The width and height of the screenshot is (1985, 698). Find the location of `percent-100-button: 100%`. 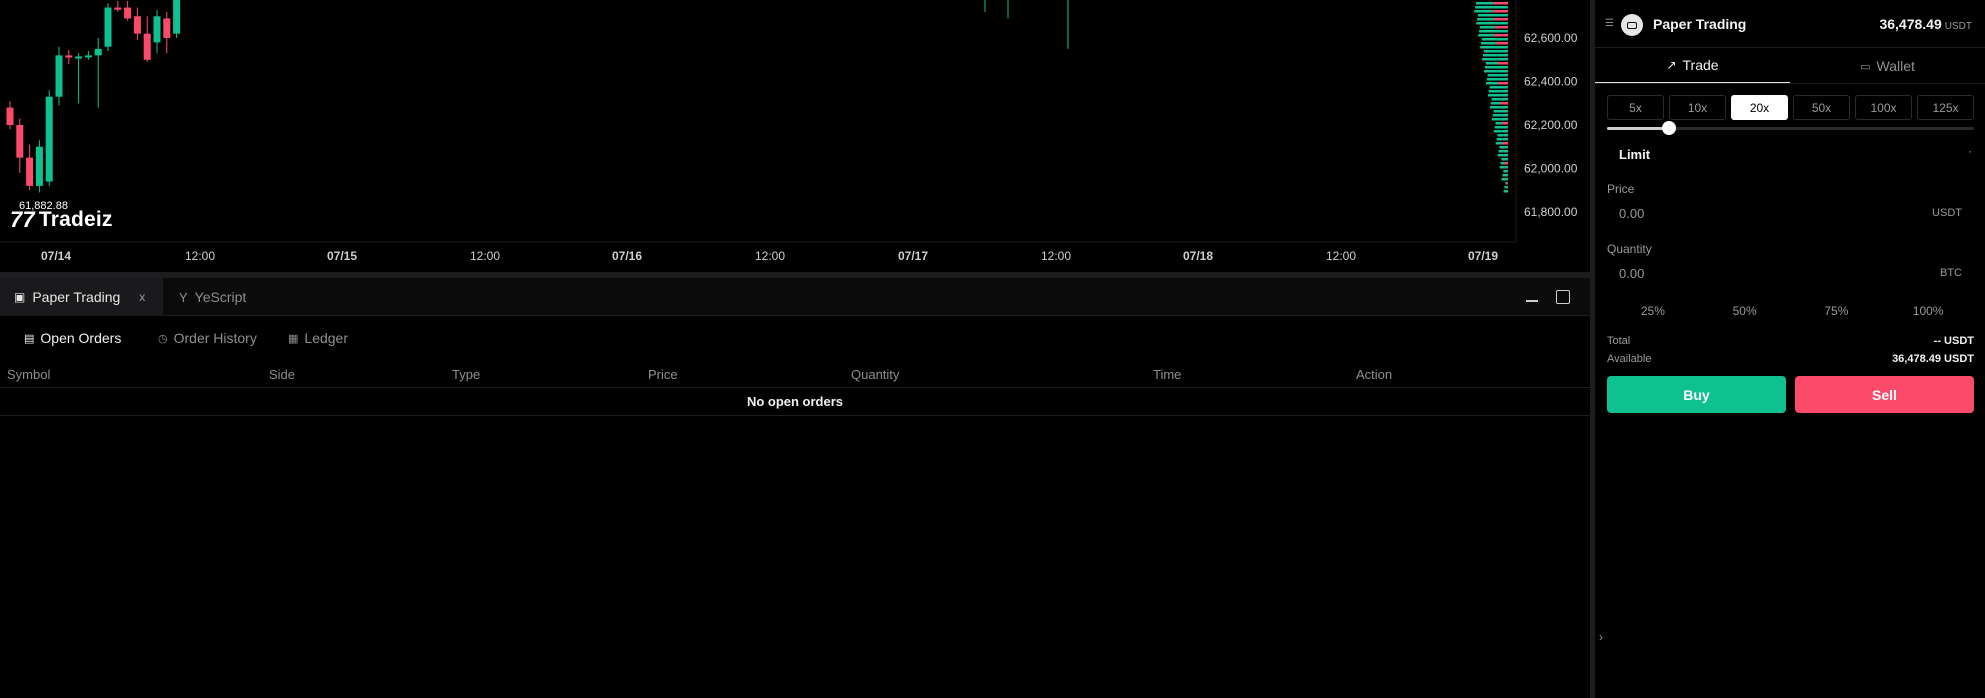

percent-100-button: 100% is located at coordinates (1928, 311).